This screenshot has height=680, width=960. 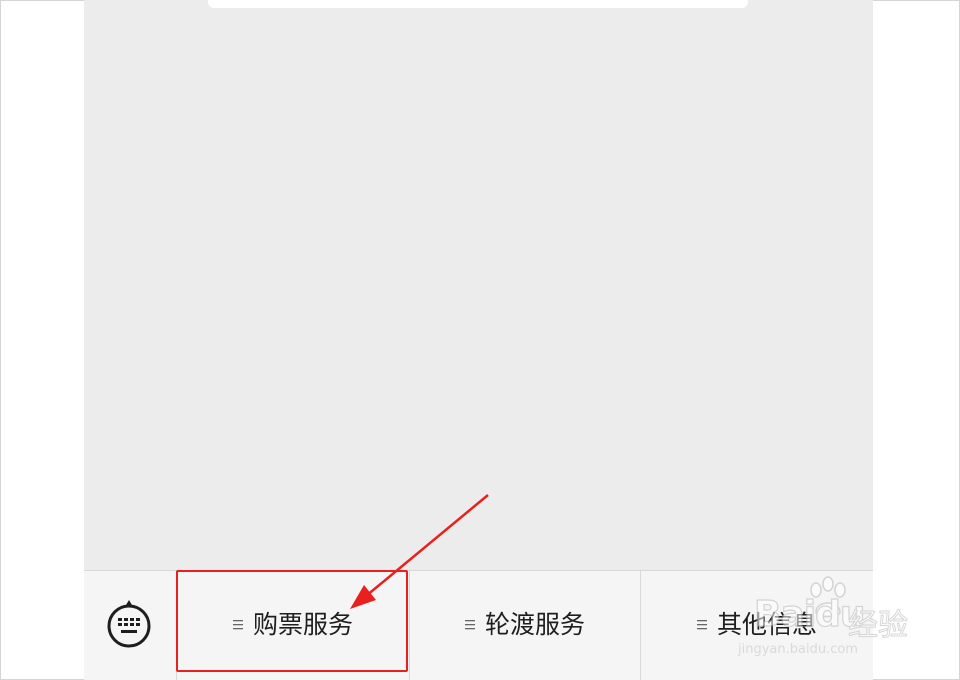 I want to click on menu-item-label: 轮渡服务, so click(x=534, y=624).